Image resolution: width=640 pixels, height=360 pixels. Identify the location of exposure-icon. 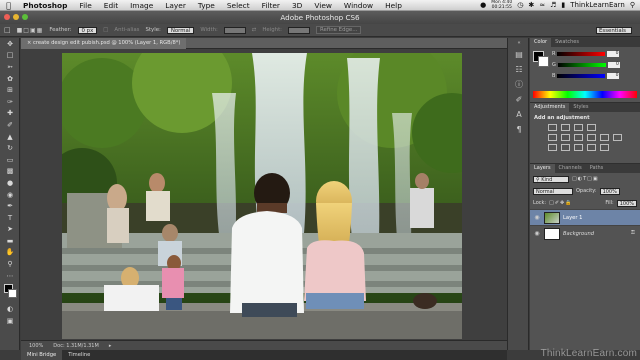
(591, 127).